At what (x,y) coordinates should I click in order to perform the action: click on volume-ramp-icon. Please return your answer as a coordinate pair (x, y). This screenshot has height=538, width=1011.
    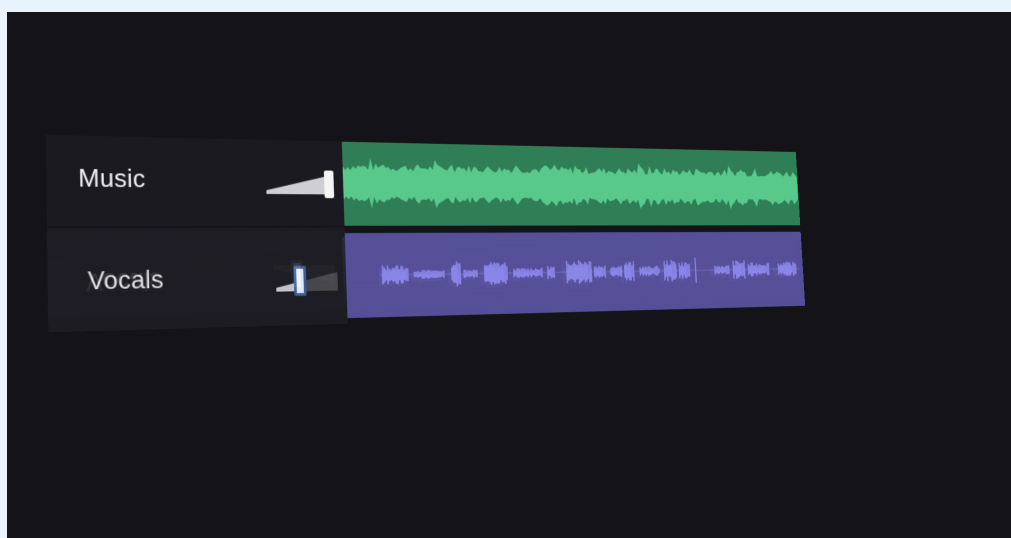
    Looking at the image, I should click on (304, 274).